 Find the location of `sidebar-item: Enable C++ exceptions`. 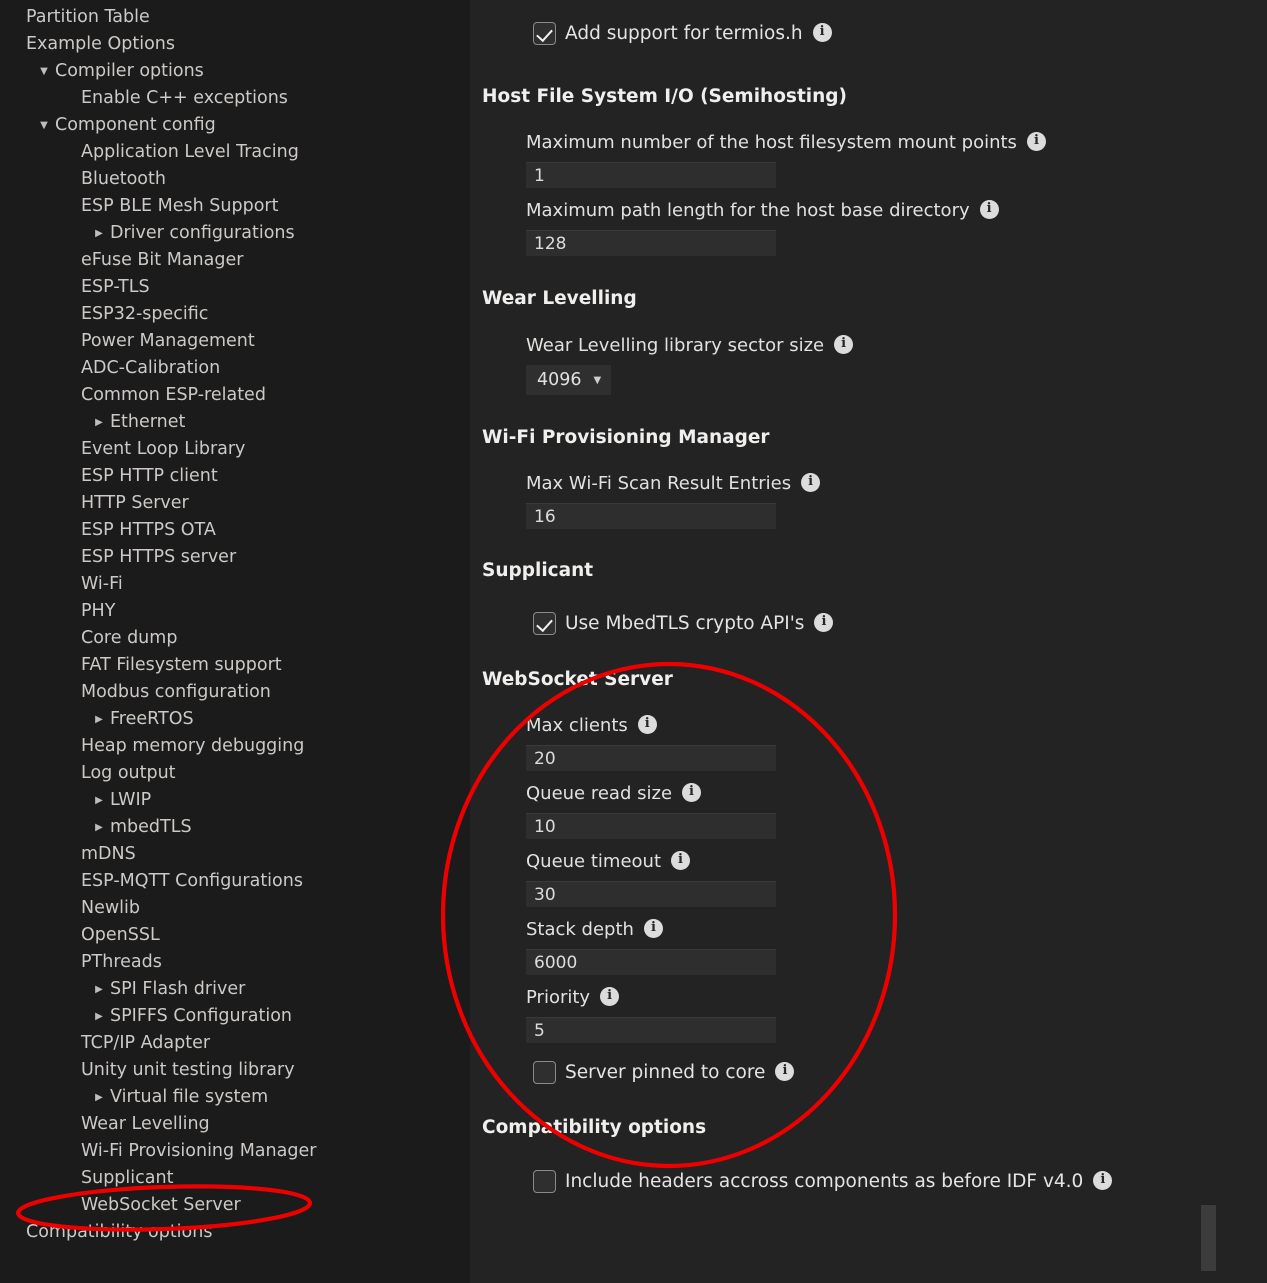

sidebar-item: Enable C++ exceptions is located at coordinates (235, 98).